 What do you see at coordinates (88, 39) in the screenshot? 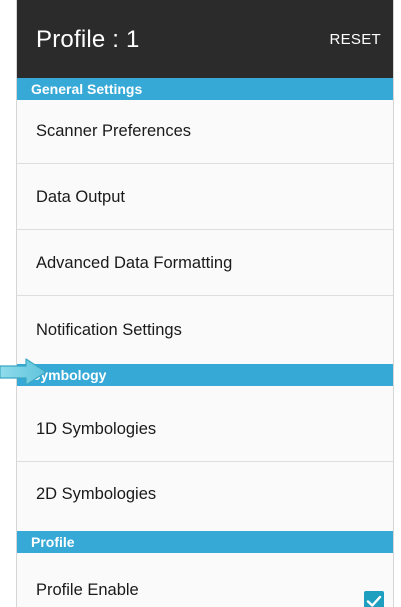
I see `page-title: Profile : 1` at bounding box center [88, 39].